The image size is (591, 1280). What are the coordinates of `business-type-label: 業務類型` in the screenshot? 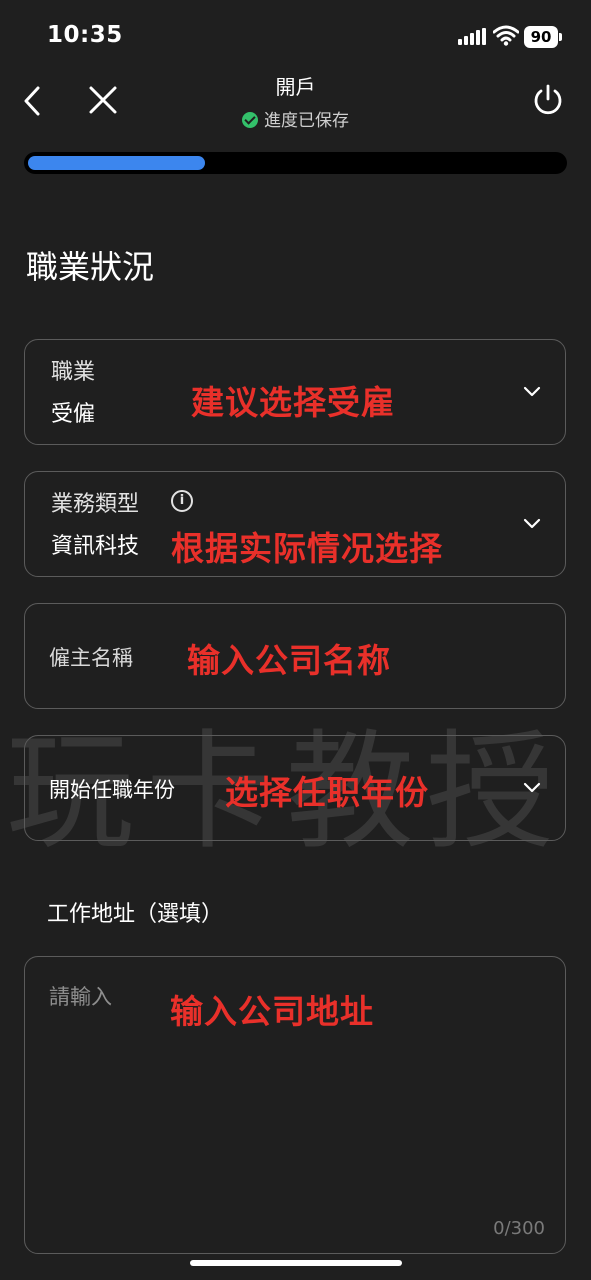 It's located at (95, 504).